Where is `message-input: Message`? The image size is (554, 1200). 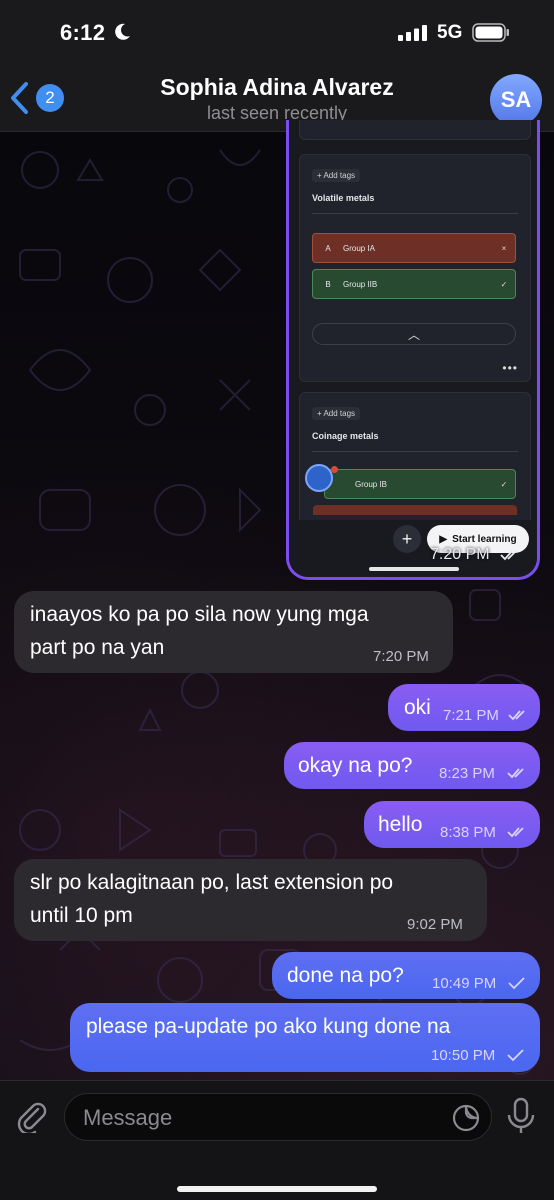
message-input: Message is located at coordinates (278, 1117).